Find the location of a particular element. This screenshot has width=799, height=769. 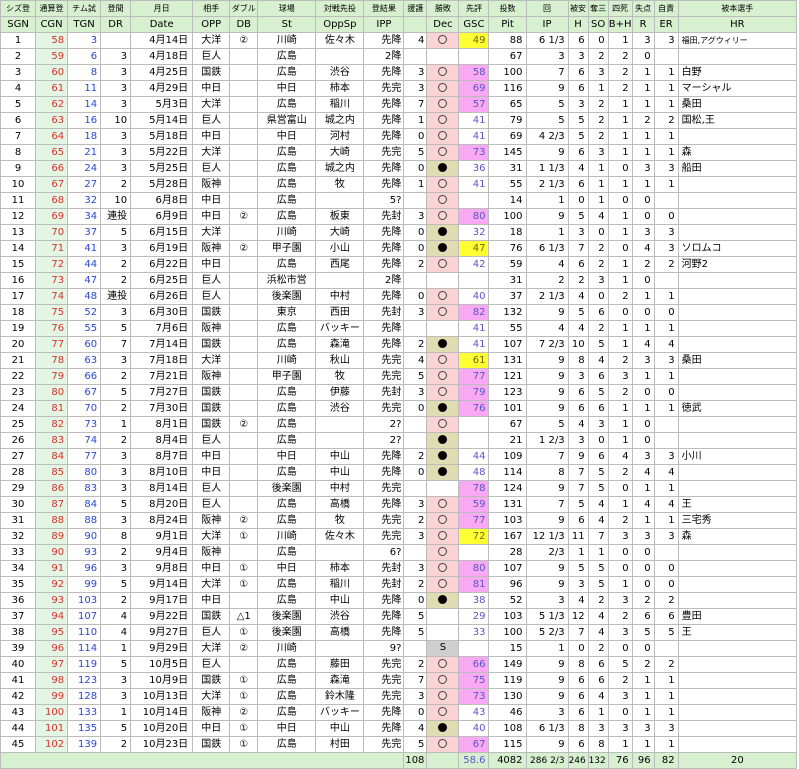

game-score-cell: 48 is located at coordinates (474, 472).